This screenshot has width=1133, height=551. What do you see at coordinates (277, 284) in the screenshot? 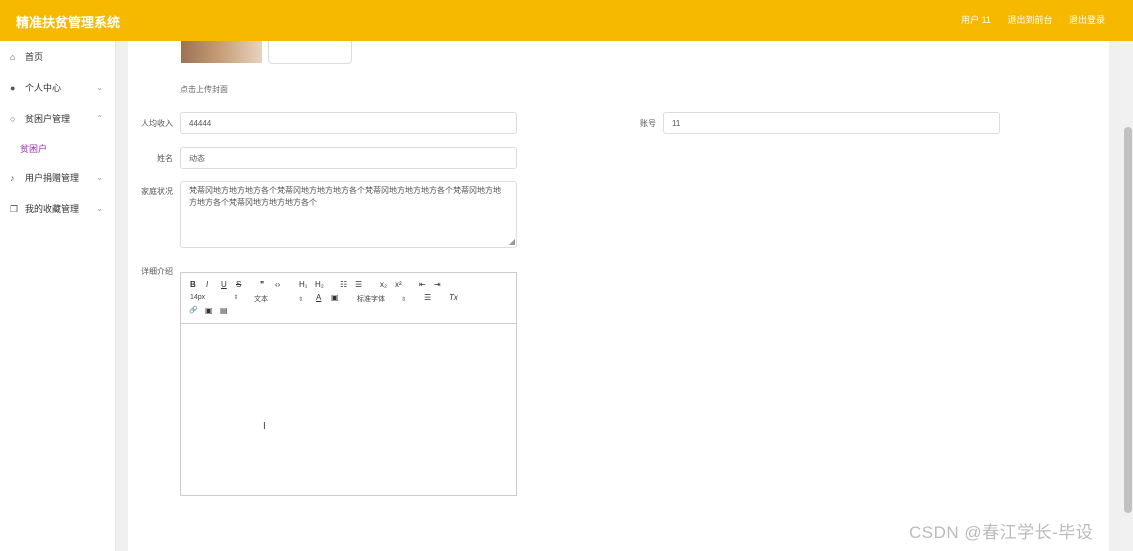
I see `code-button: ‹›` at bounding box center [277, 284].